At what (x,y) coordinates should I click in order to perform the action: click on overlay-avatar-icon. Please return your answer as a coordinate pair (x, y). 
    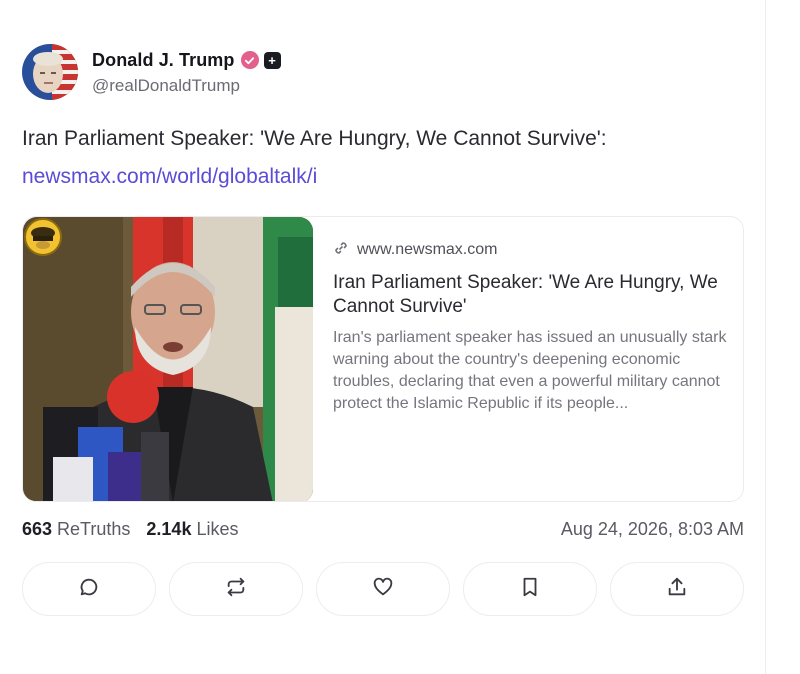
    Looking at the image, I should click on (43, 237).